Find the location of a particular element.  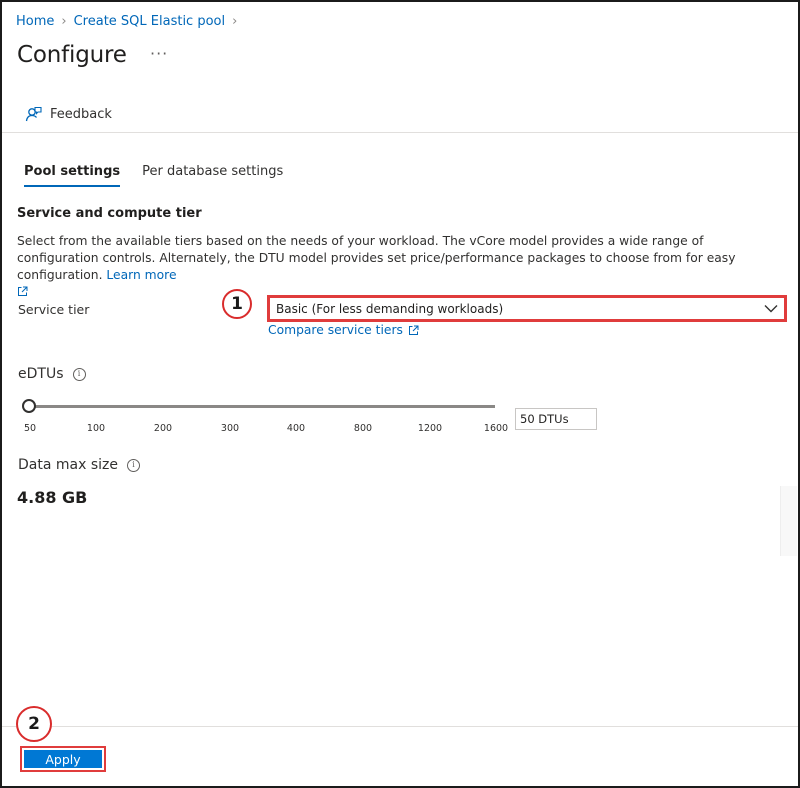

feedback-icon is located at coordinates (33, 114).